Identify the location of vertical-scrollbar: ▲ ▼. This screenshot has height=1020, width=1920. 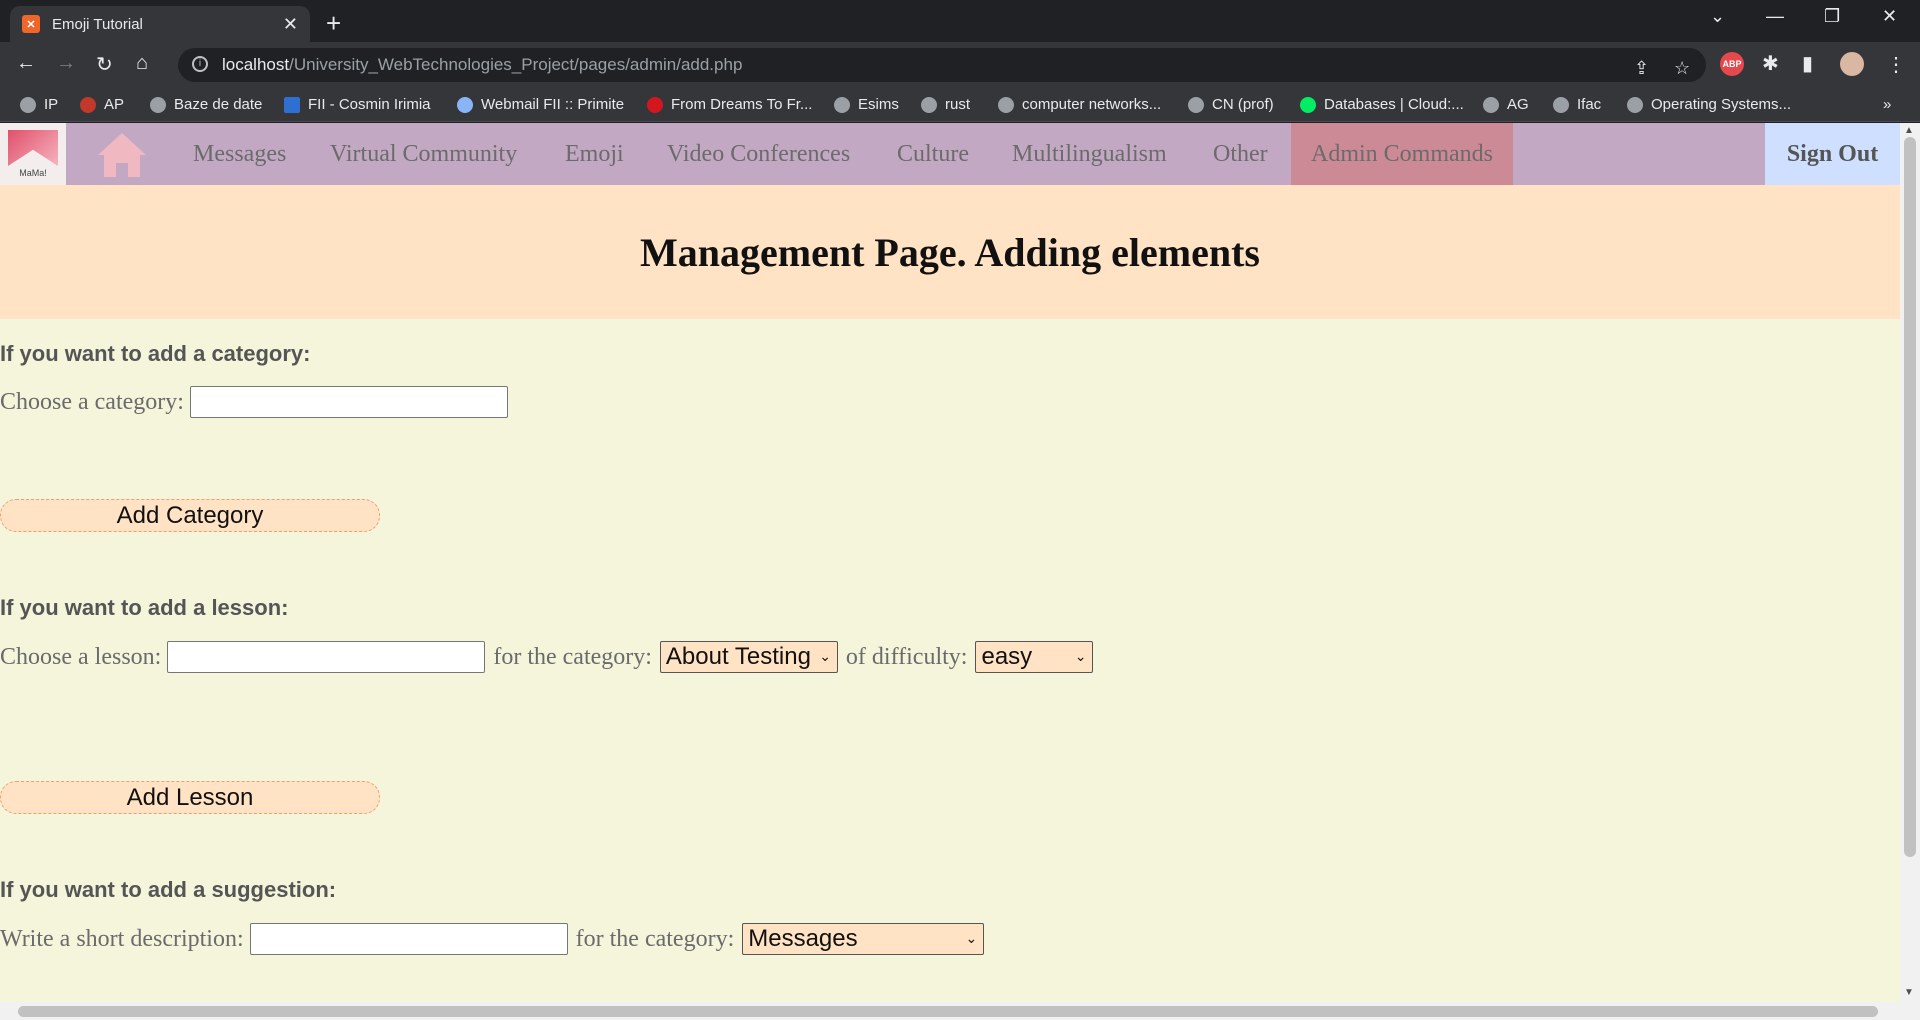
(1910, 562).